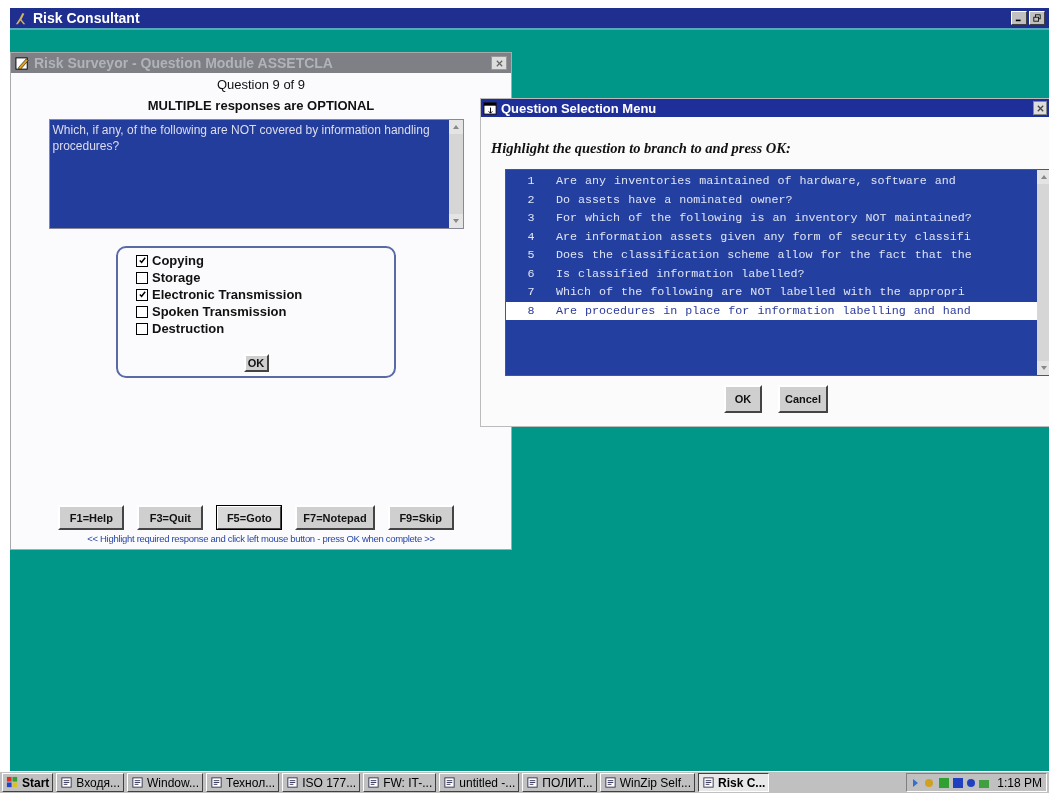  What do you see at coordinates (771, 218) in the screenshot?
I see `question-list-item: 3 For which of the following is an inventory NOT maintained?` at bounding box center [771, 218].